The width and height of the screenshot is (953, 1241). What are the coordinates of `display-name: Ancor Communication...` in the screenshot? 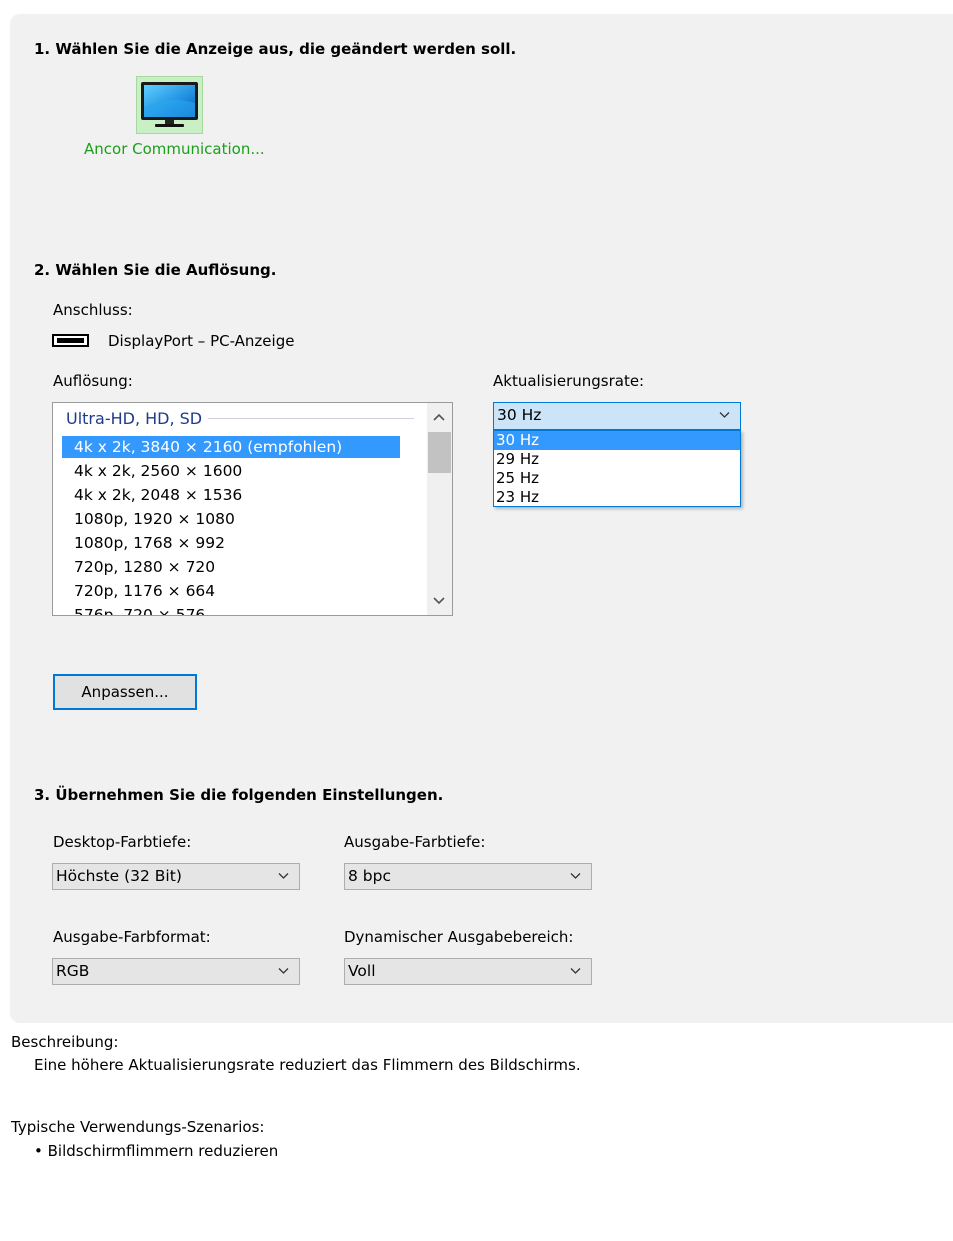 It's located at (174, 149).